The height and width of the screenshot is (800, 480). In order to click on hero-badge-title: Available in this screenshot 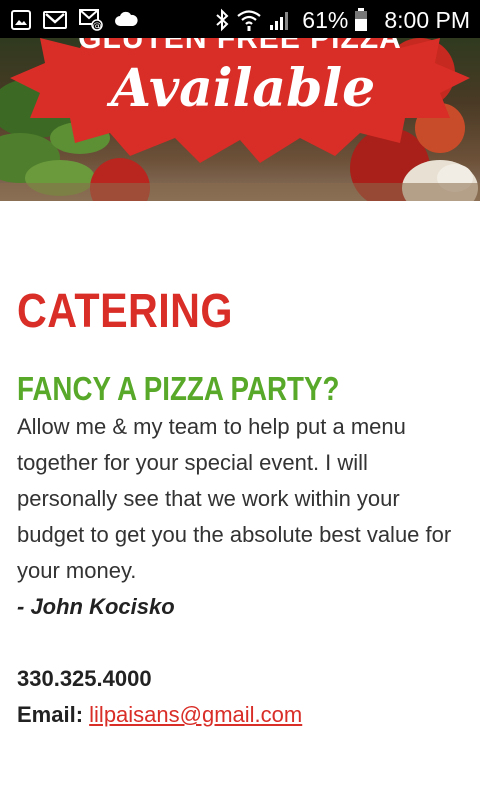, I will do `click(243, 88)`.